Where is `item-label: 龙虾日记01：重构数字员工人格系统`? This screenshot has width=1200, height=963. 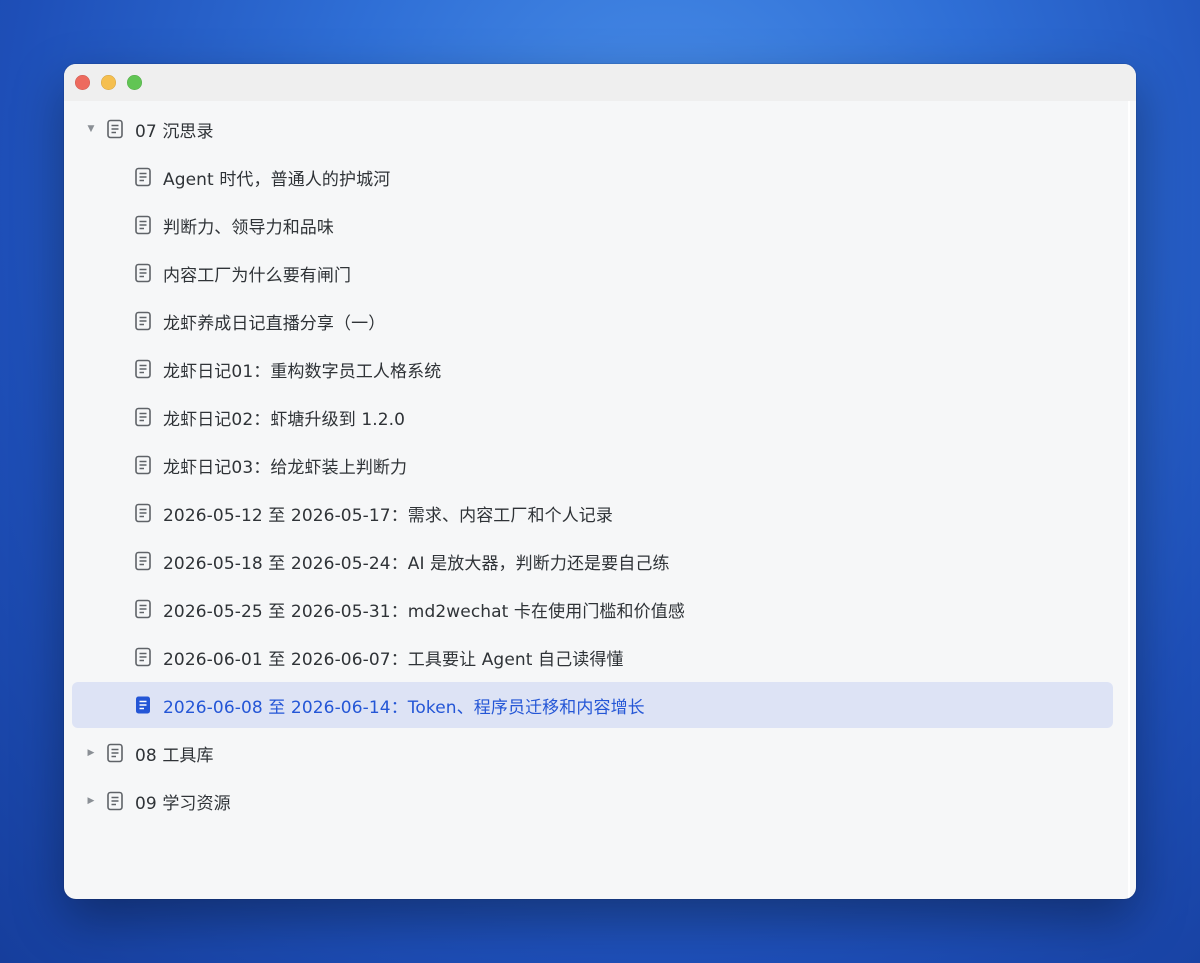
item-label: 龙虾日记01：重构数字员工人格系统 is located at coordinates (302, 371).